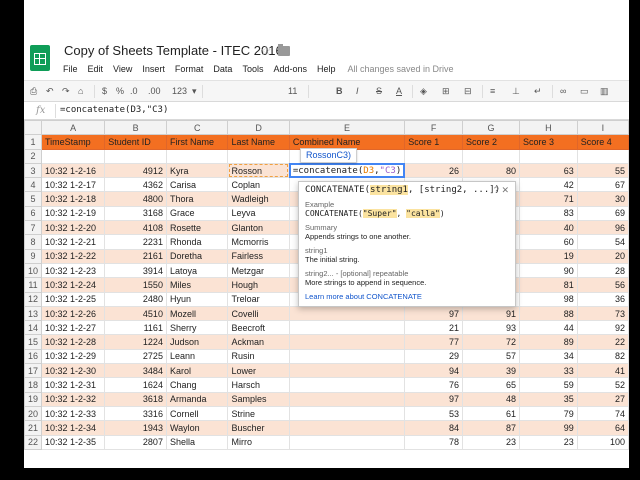  Describe the element at coordinates (135, 385) in the screenshot. I see `table-cell: 1624` at that location.